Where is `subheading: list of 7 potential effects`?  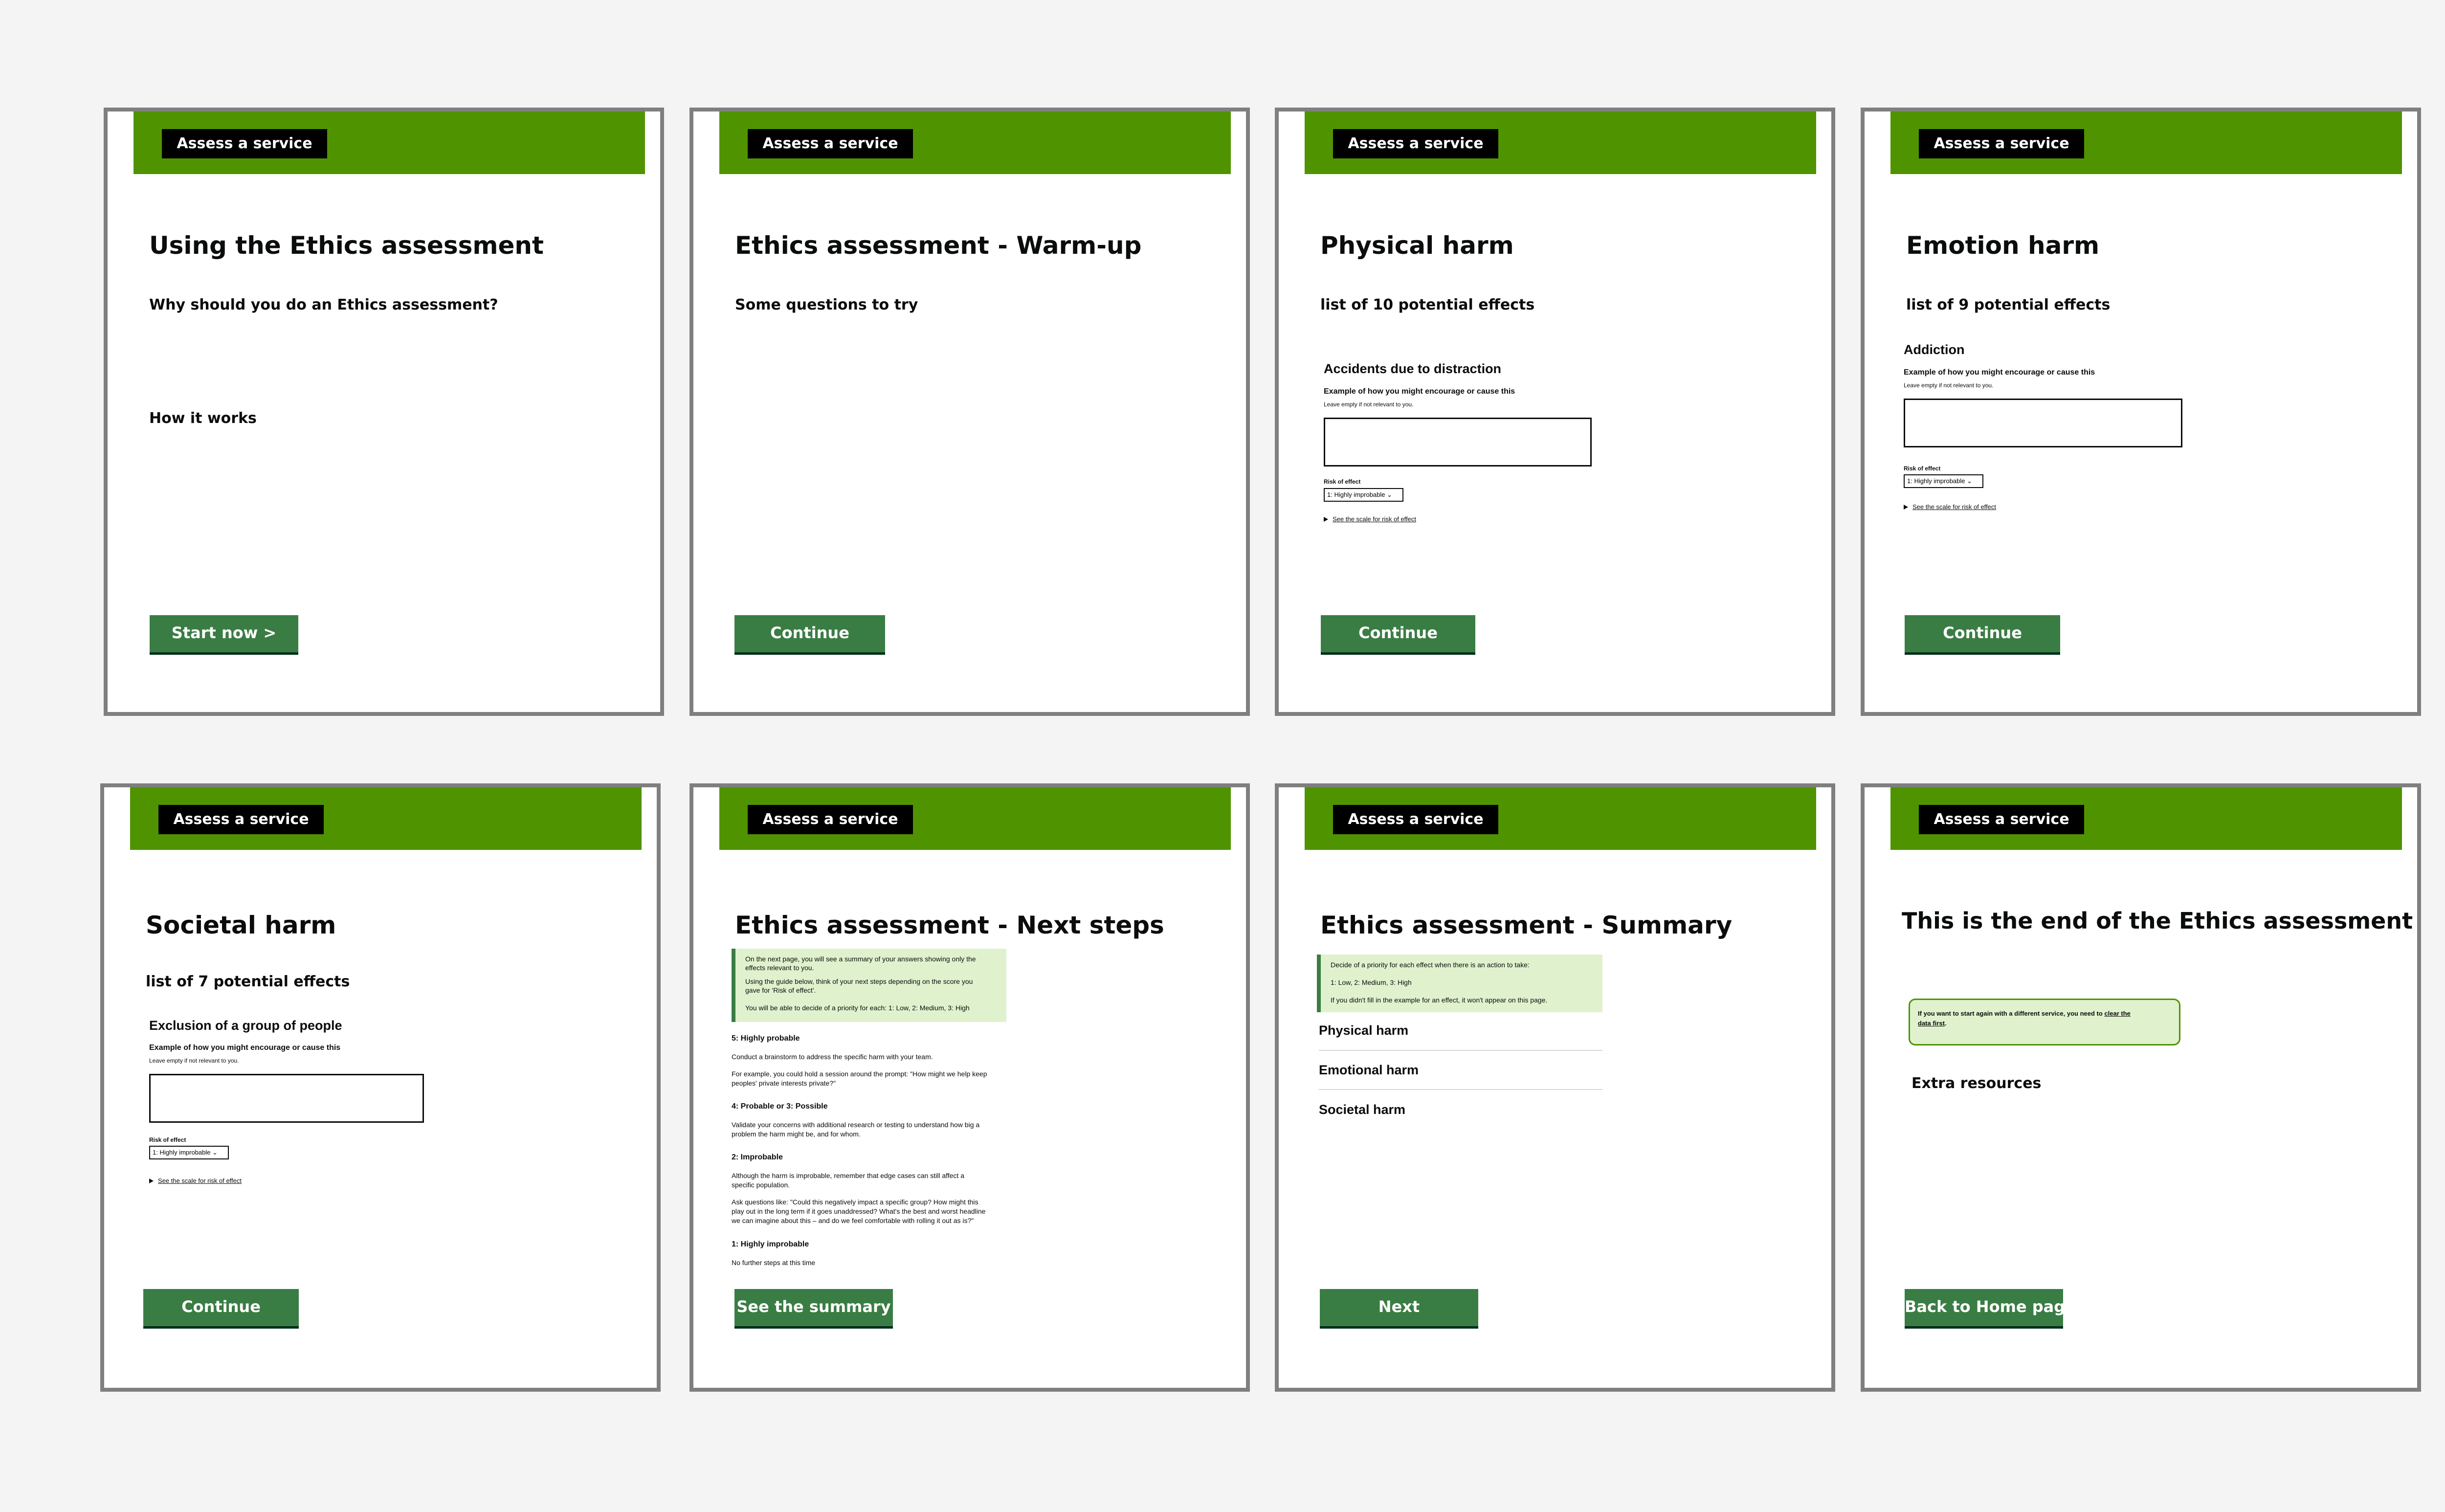
subheading: list of 7 potential effects is located at coordinates (248, 982).